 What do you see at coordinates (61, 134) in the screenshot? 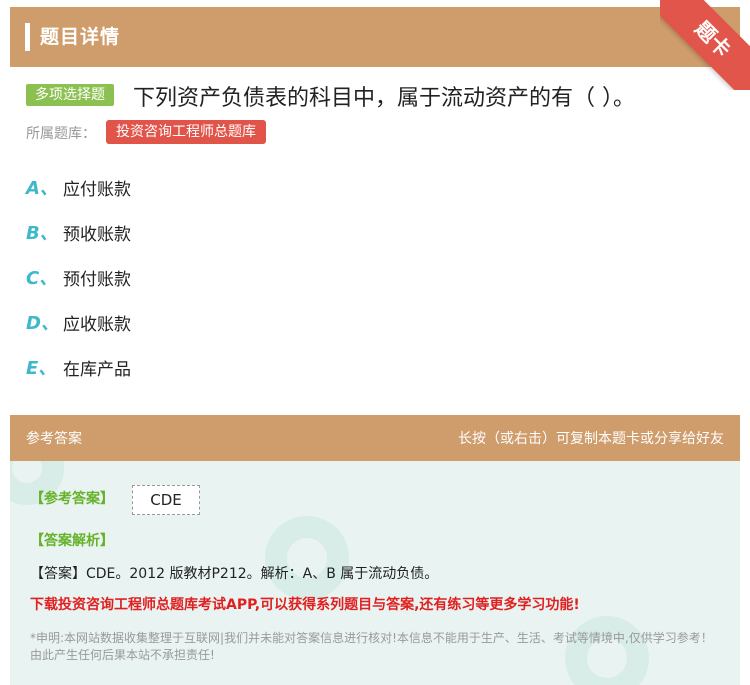
I see `question-bank-label: 所属题库：` at bounding box center [61, 134].